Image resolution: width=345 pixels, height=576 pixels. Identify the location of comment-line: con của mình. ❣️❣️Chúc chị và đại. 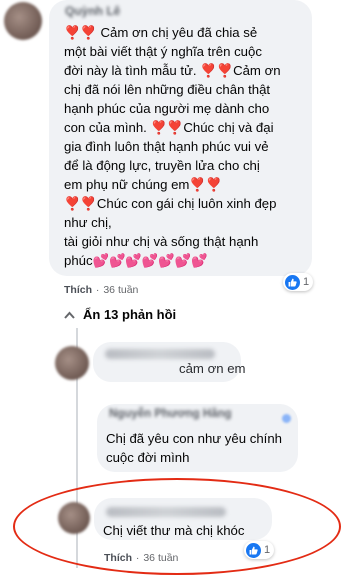
(169, 127).